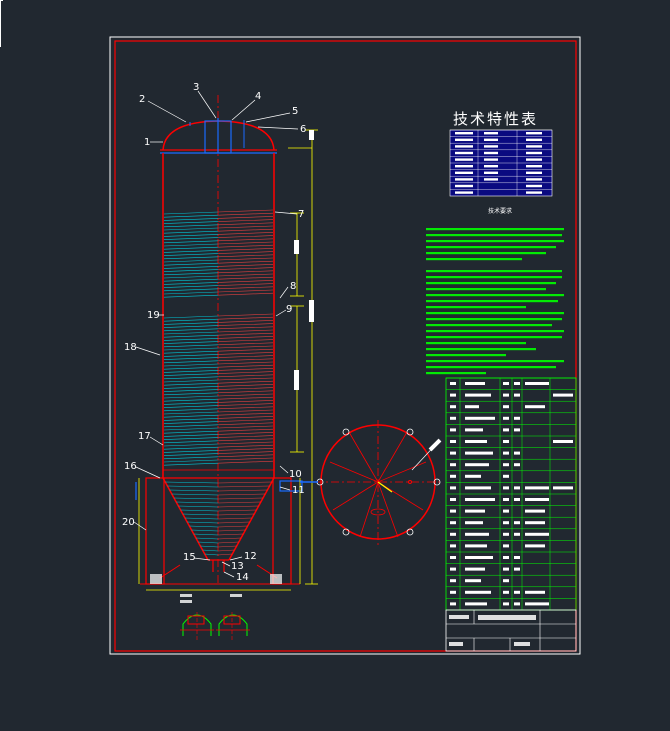  I want to click on cooling-coils, so click(218, 337).